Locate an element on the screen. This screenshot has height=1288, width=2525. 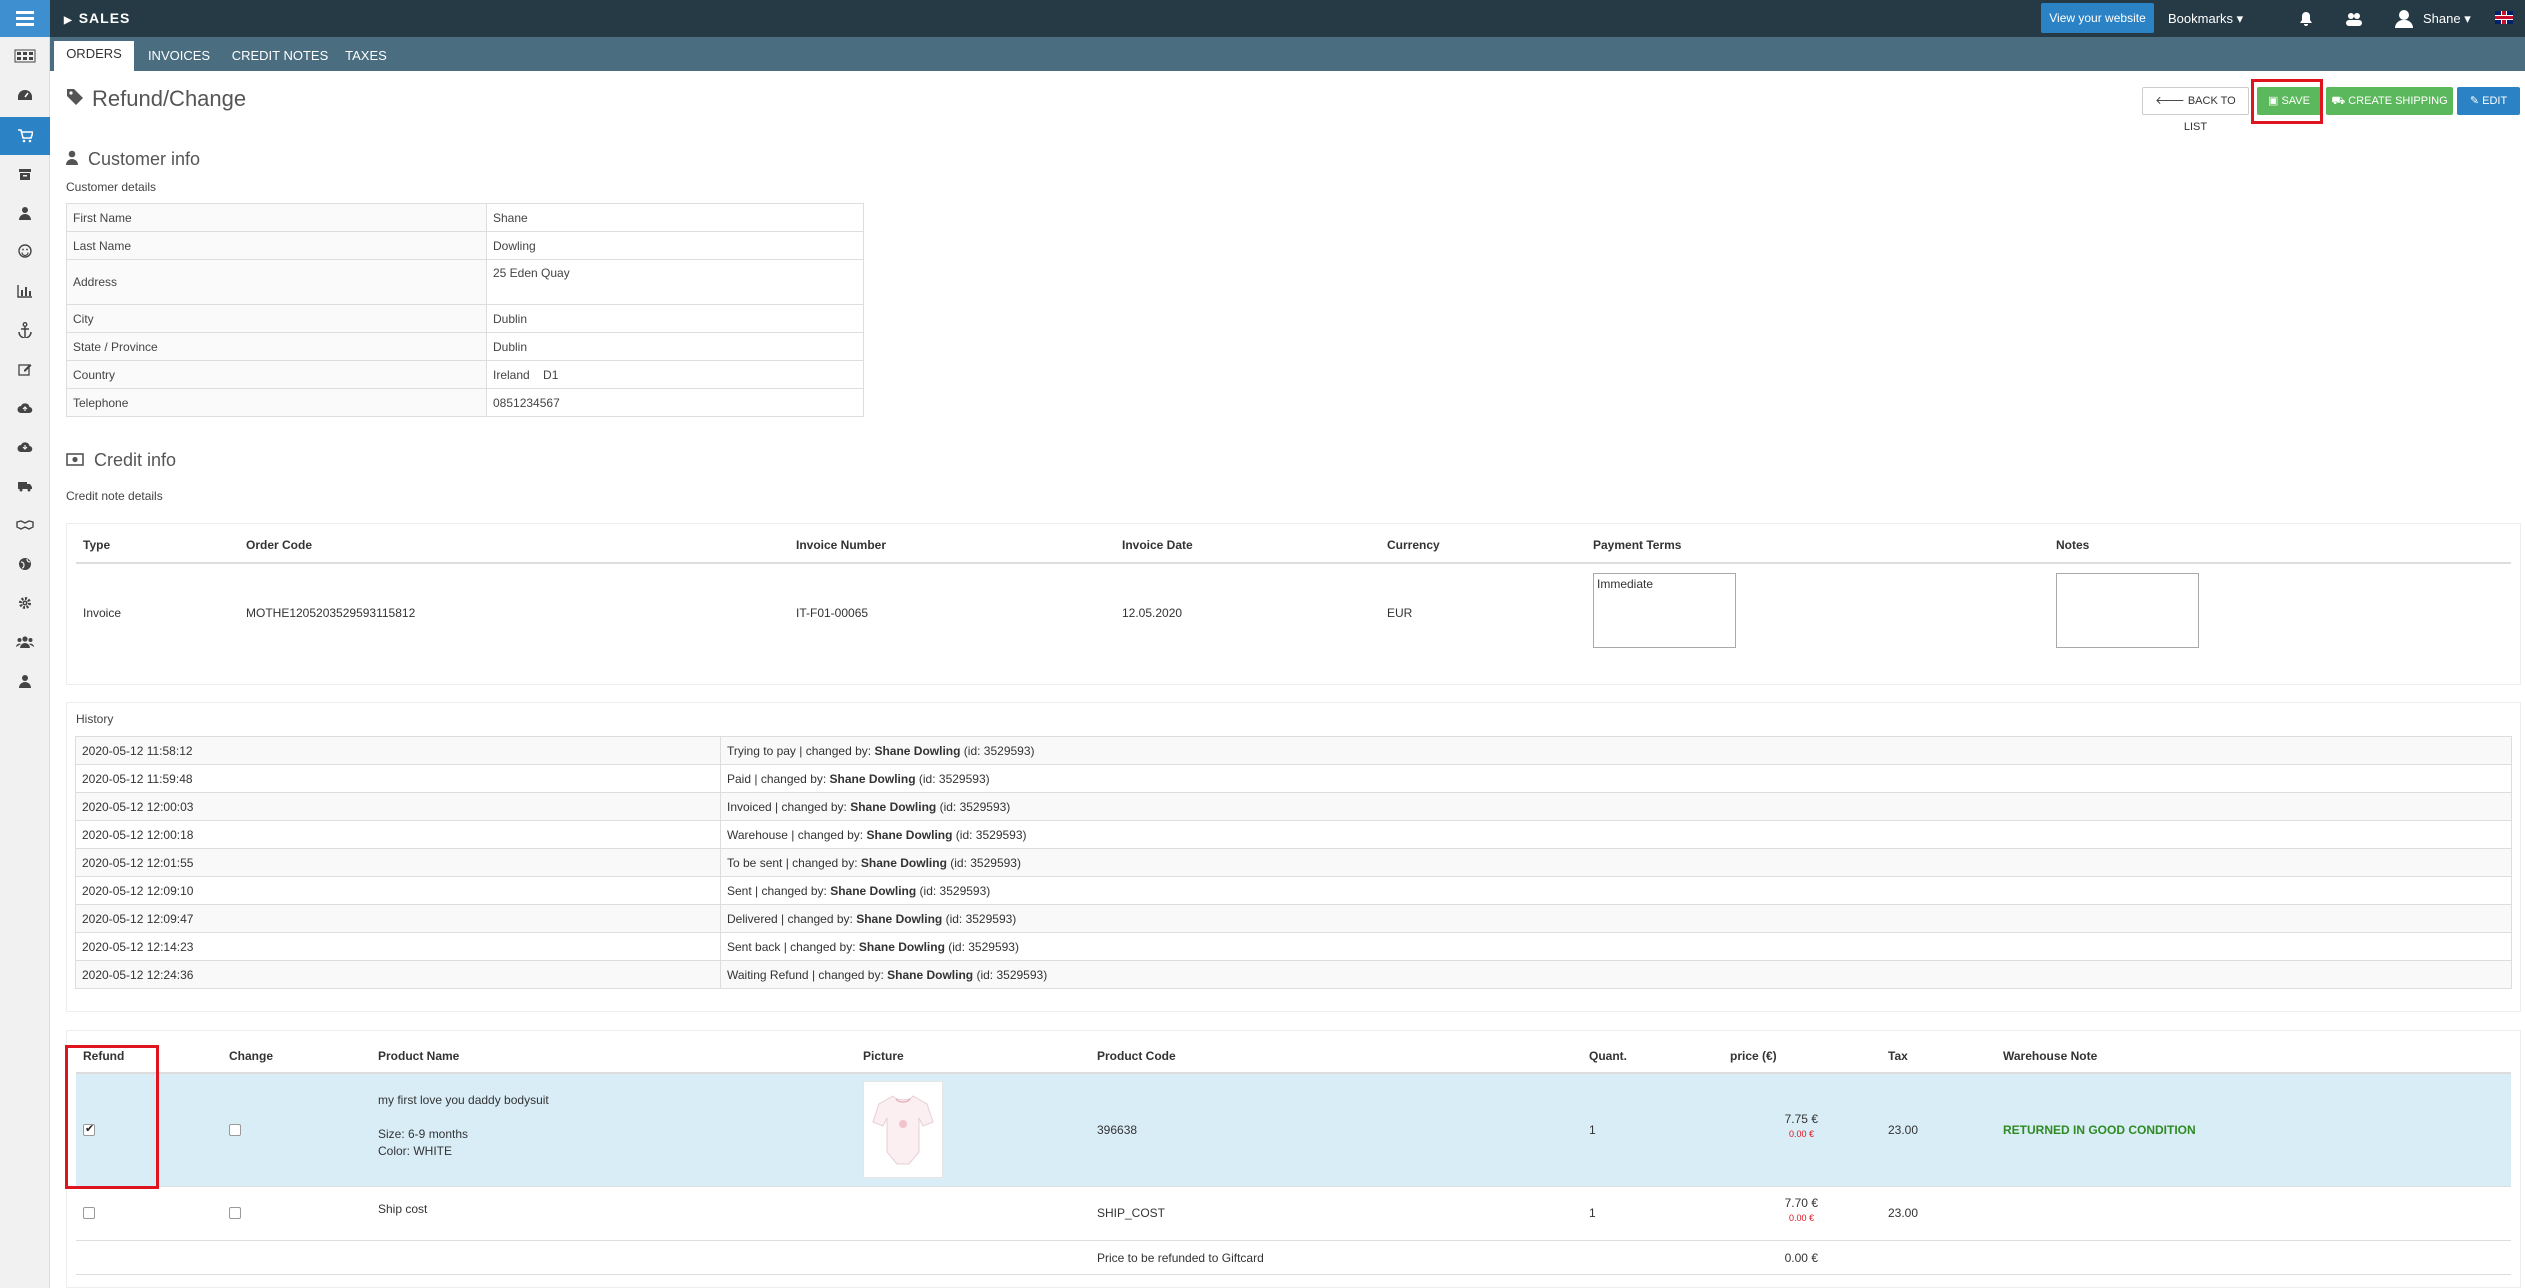
truck-icon is located at coordinates (25, 486).